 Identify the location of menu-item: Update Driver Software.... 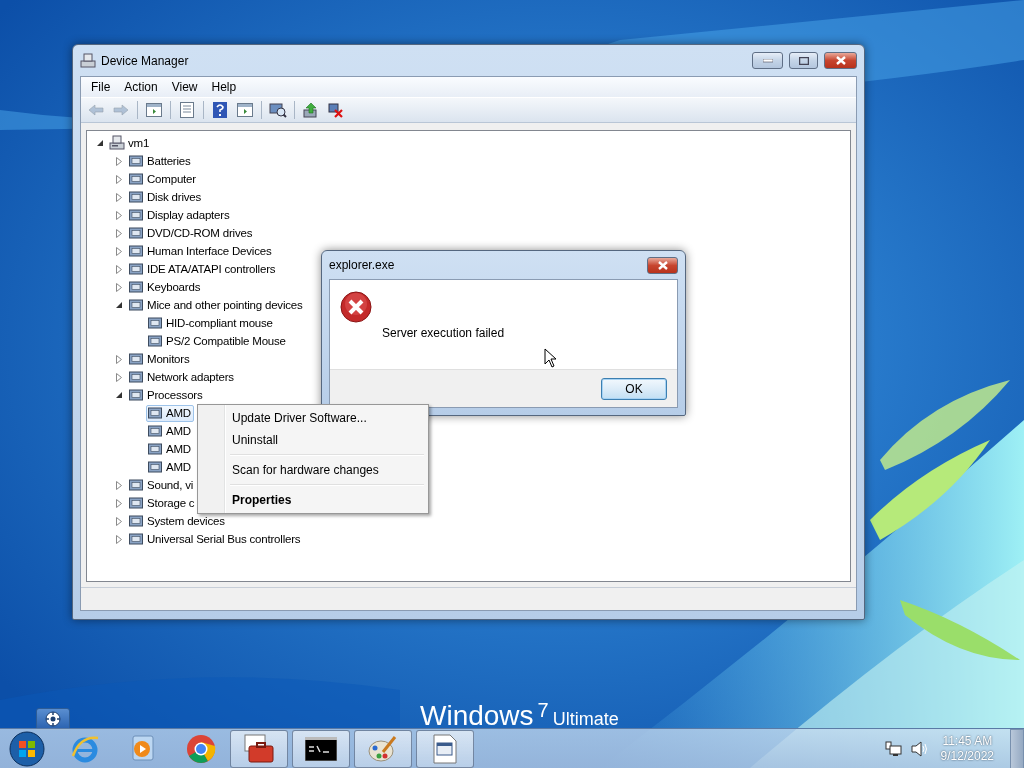
(313, 418).